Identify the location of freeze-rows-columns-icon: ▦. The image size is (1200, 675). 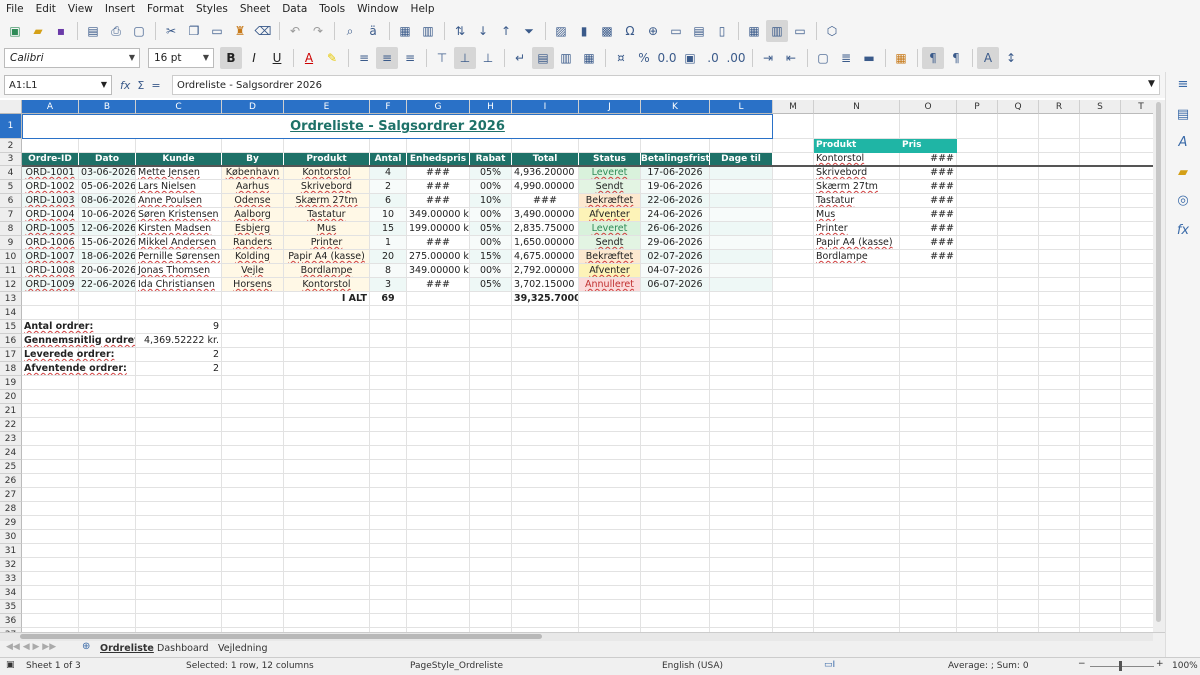
(754, 31).